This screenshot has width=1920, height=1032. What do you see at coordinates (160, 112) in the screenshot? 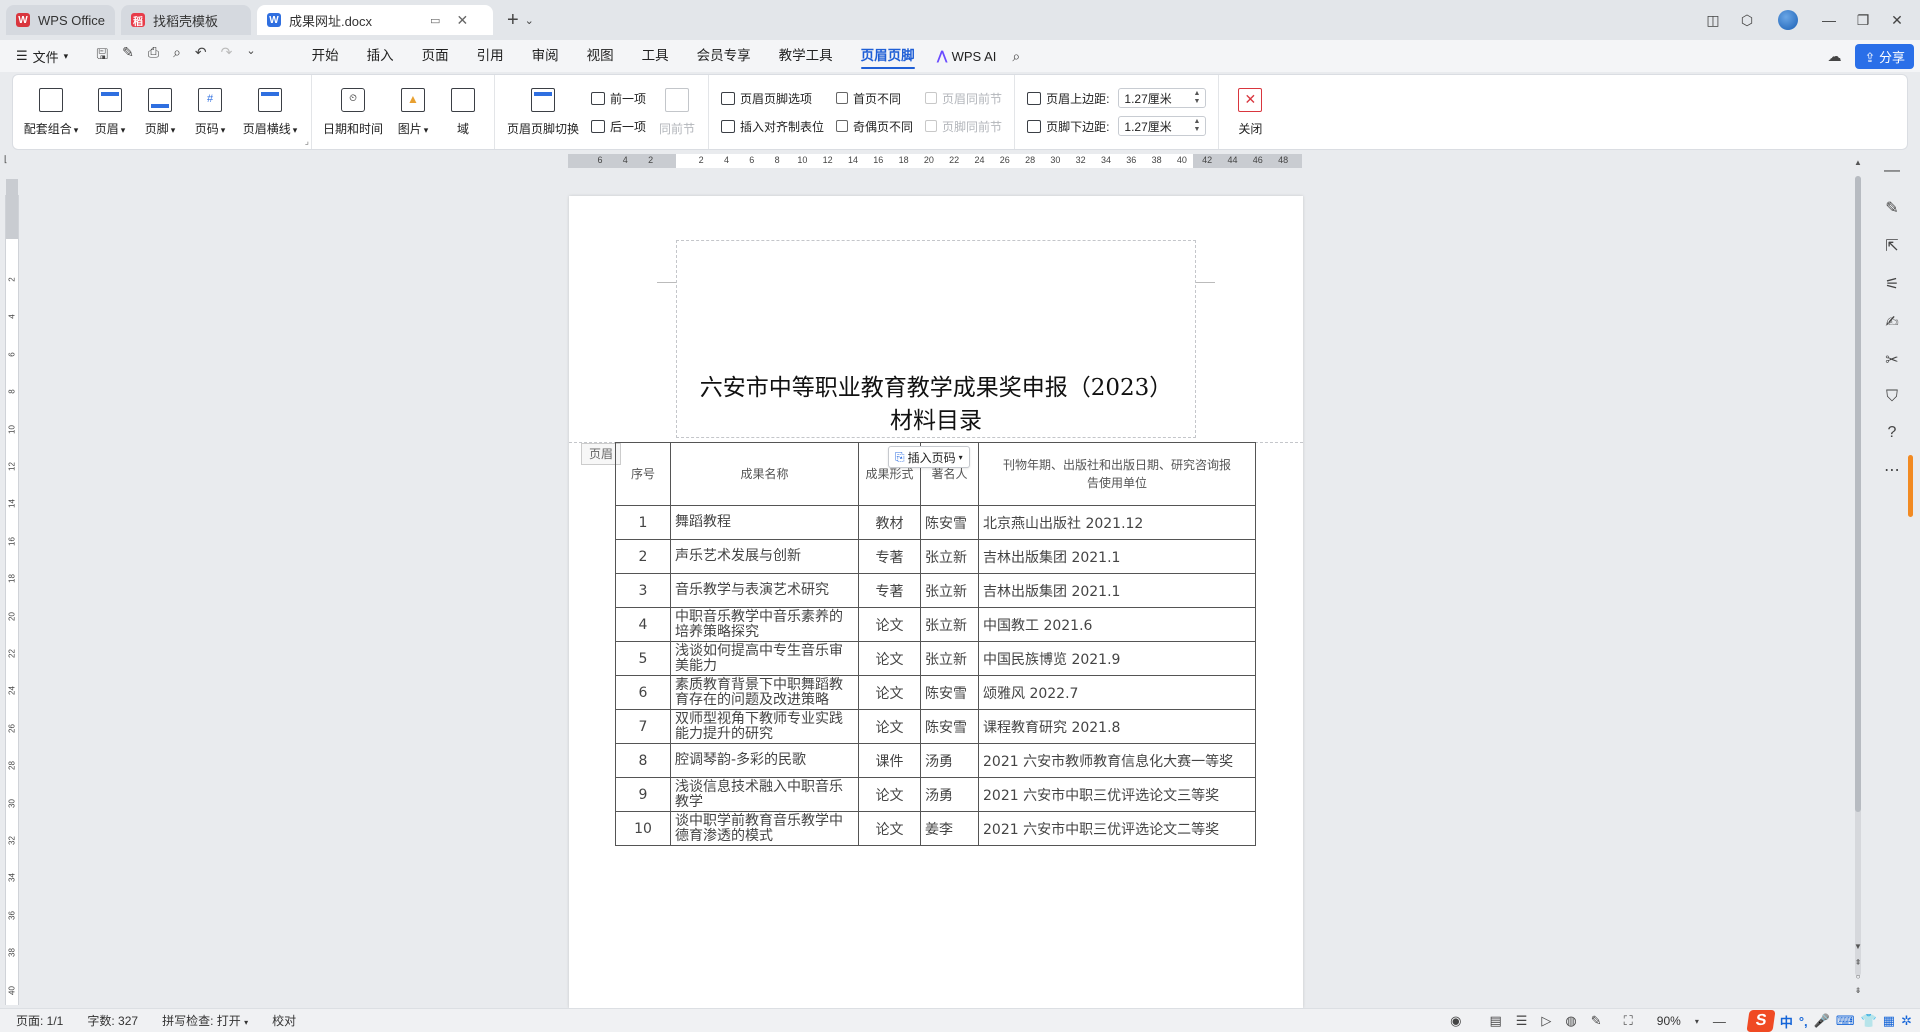
I see `footer-button: 页脚 ▾` at bounding box center [160, 112].